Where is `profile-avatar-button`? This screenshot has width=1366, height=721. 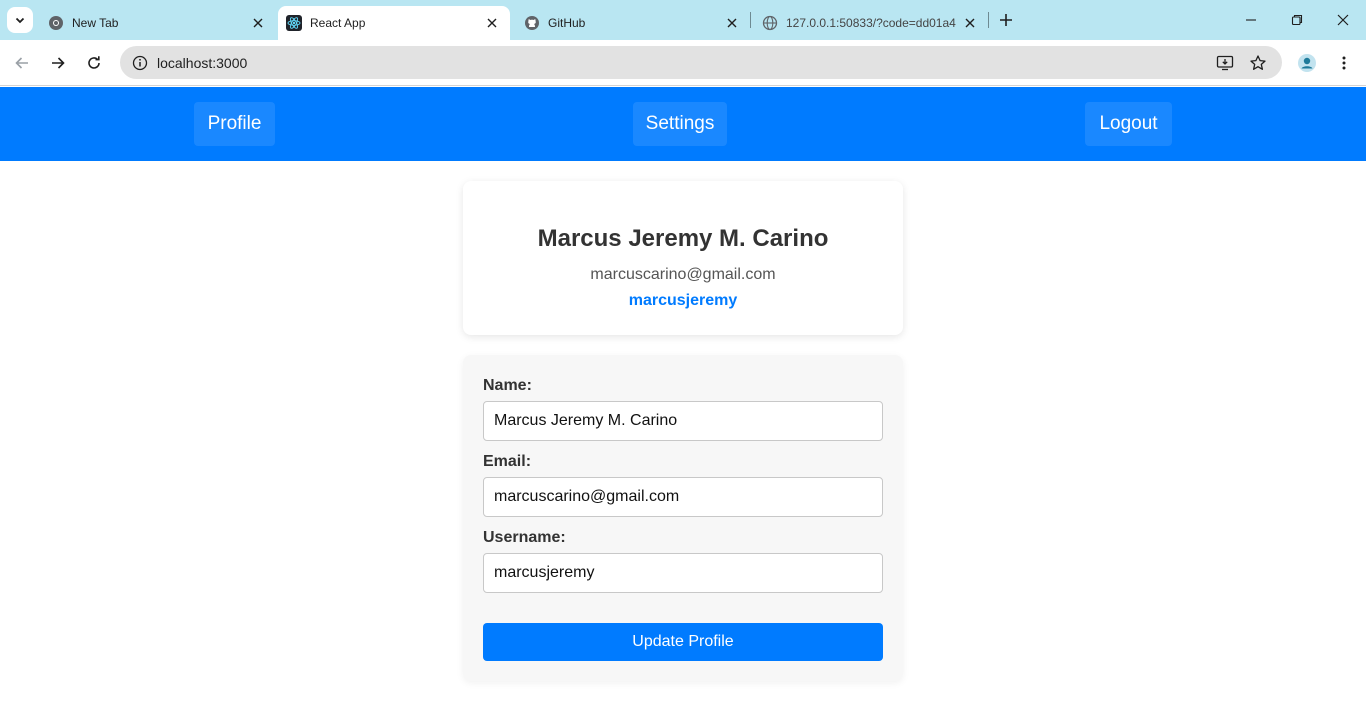
profile-avatar-button is located at coordinates (1307, 63).